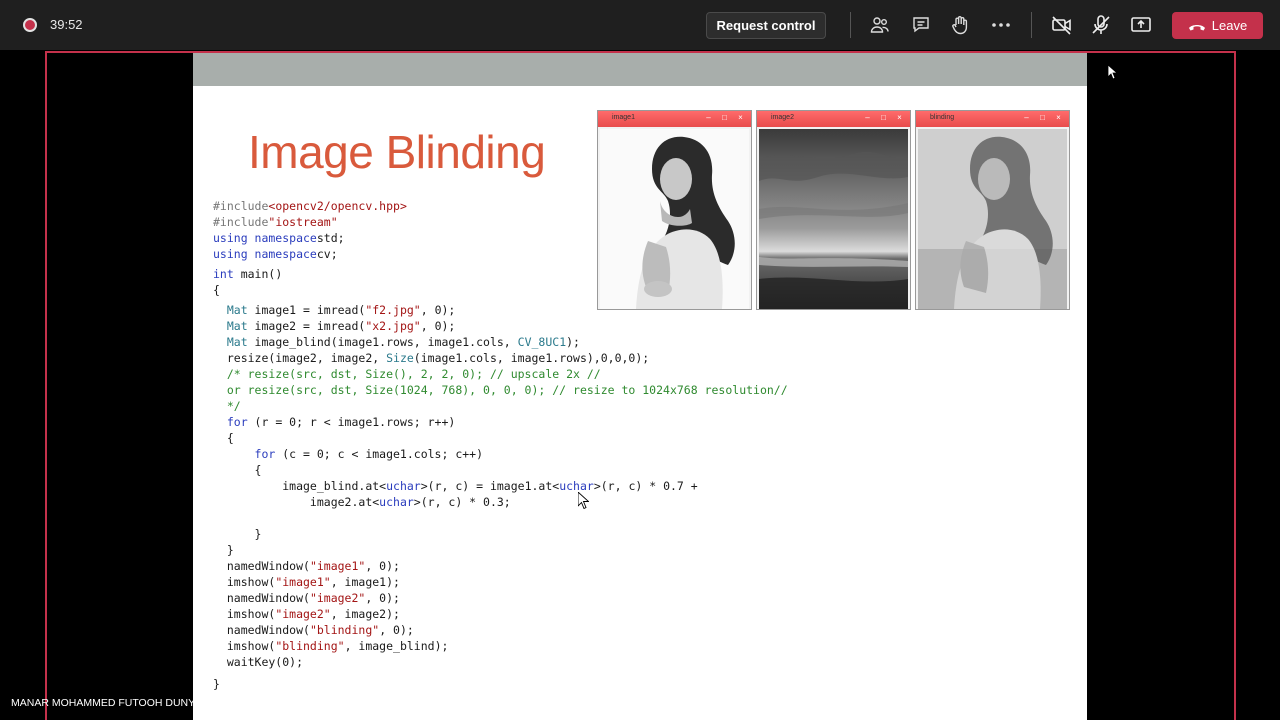 The height and width of the screenshot is (720, 1280). Describe the element at coordinates (640, 25) in the screenshot. I see `meeting-toolbar: 39:52 Request control Leave` at that location.